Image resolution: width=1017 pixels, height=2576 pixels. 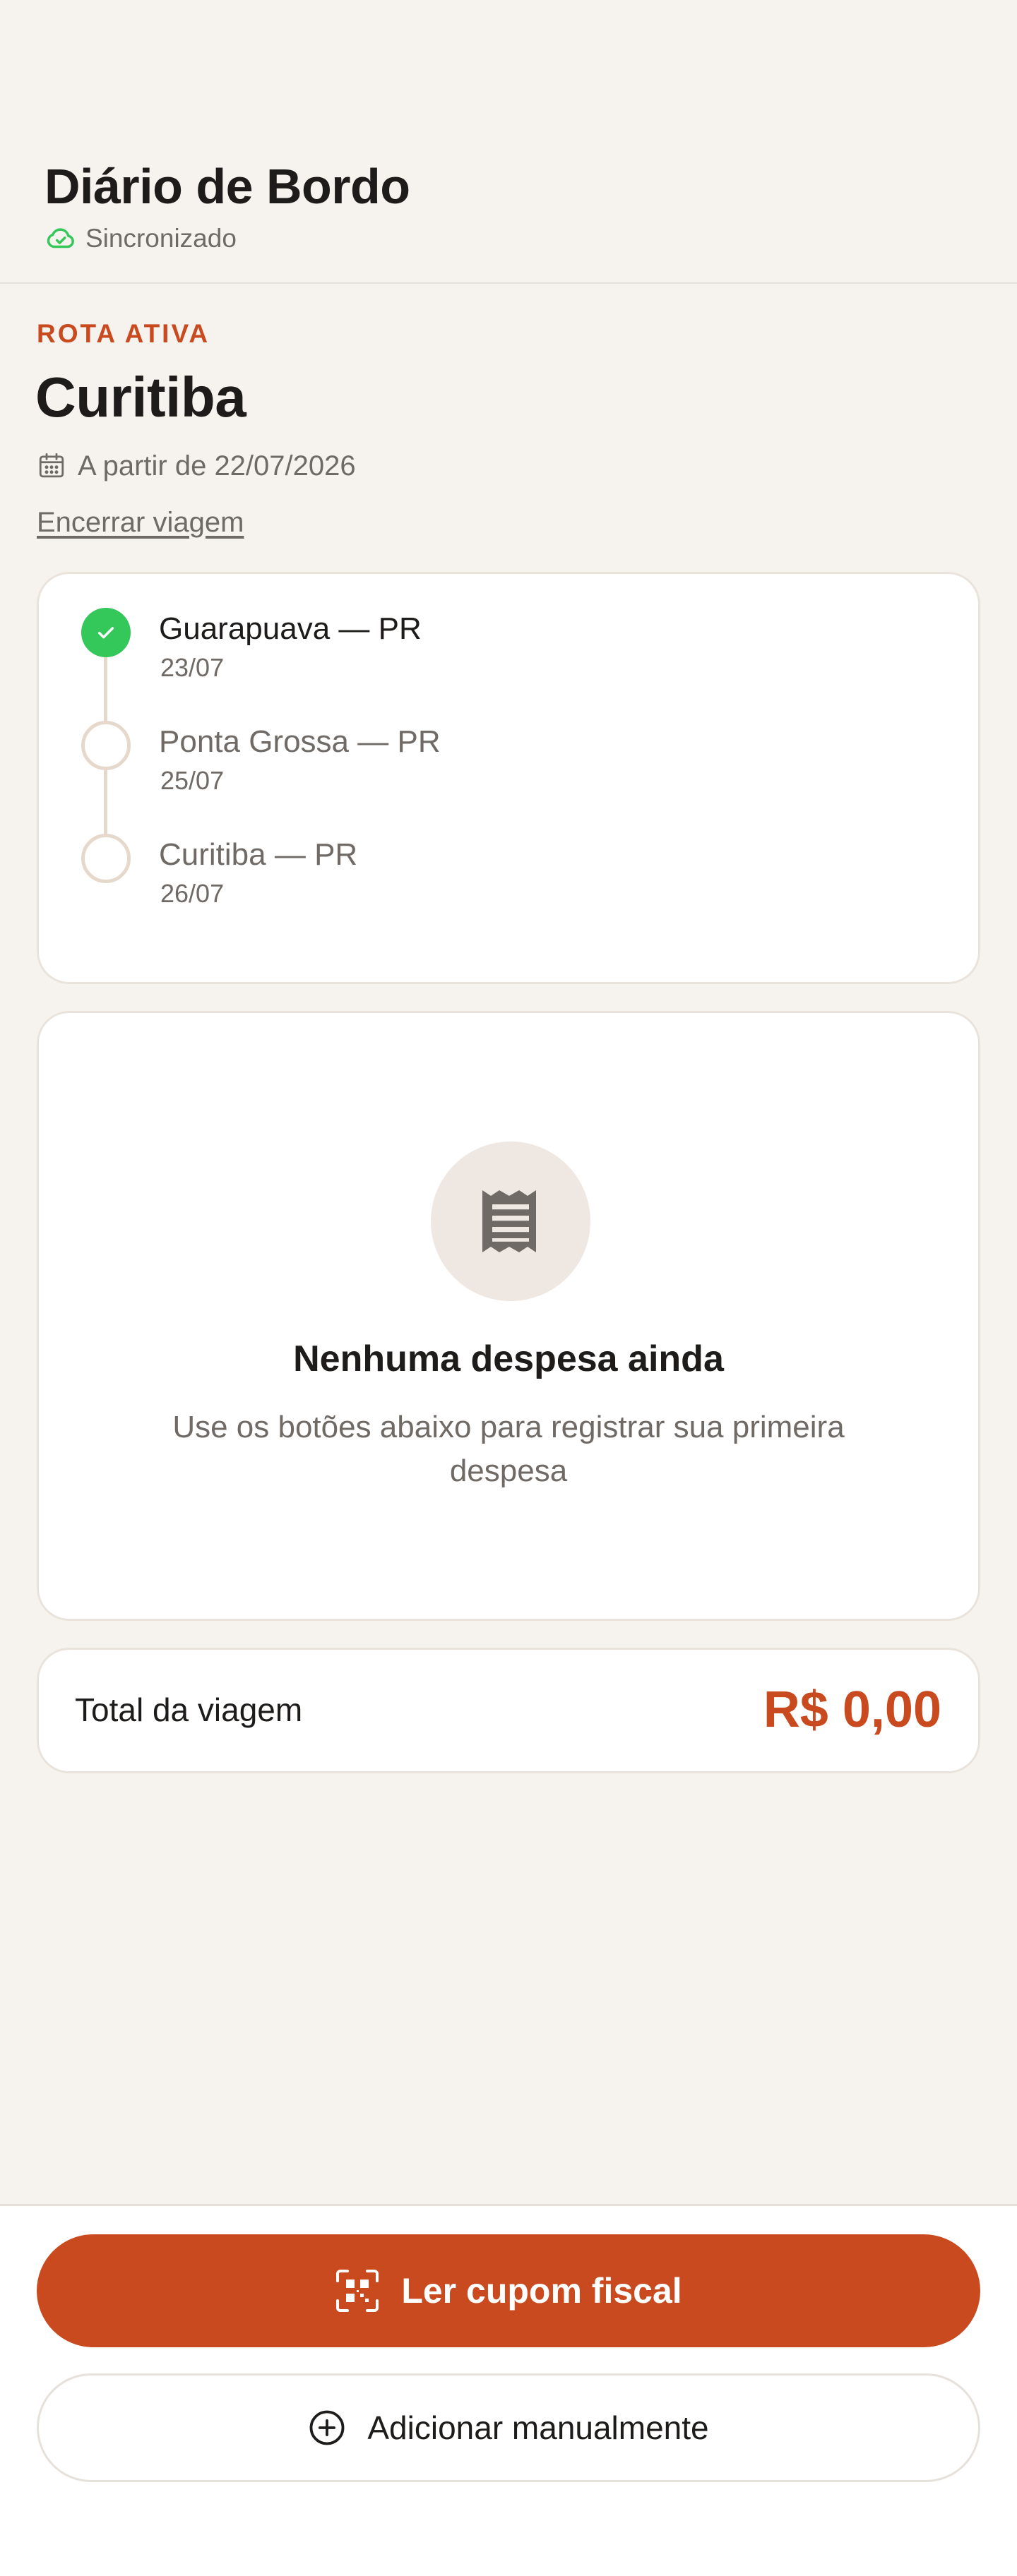 What do you see at coordinates (357, 2291) in the screenshot?
I see `qr-scan-icon` at bounding box center [357, 2291].